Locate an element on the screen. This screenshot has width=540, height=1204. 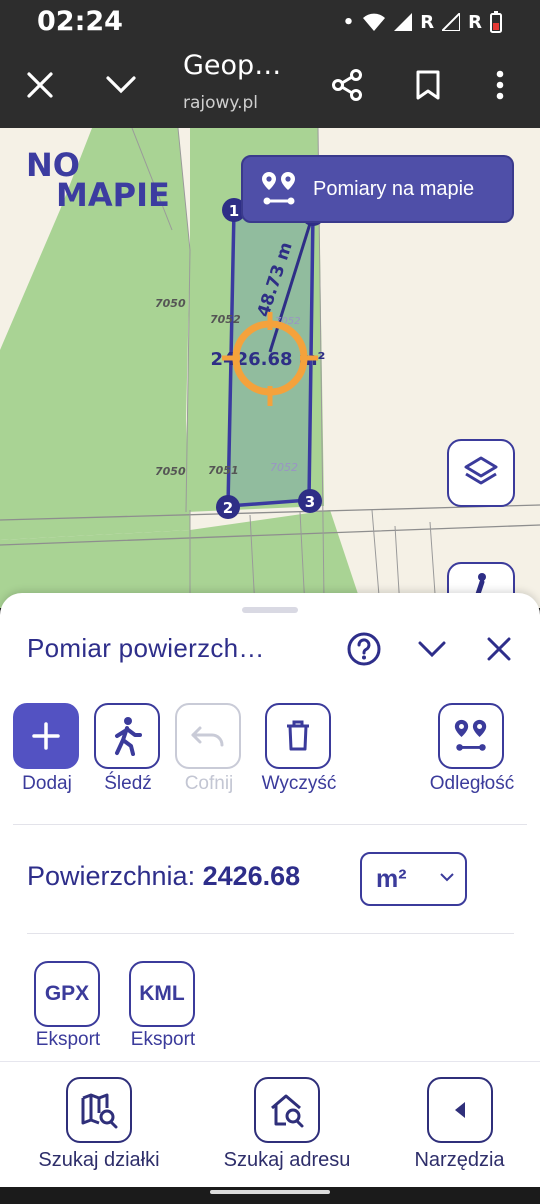
share-icon is located at coordinates (347, 85).